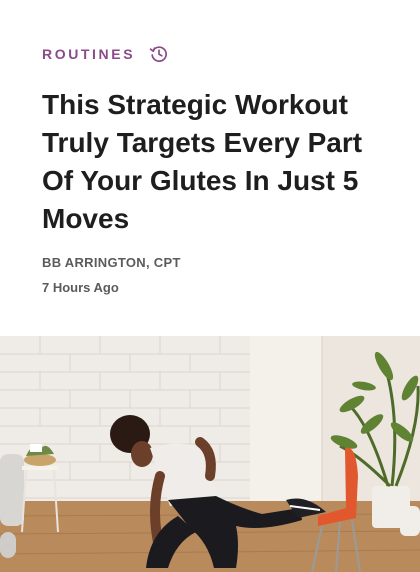 Image resolution: width=420 pixels, height=572 pixels. I want to click on category-link: ROUTINES, so click(88, 54).